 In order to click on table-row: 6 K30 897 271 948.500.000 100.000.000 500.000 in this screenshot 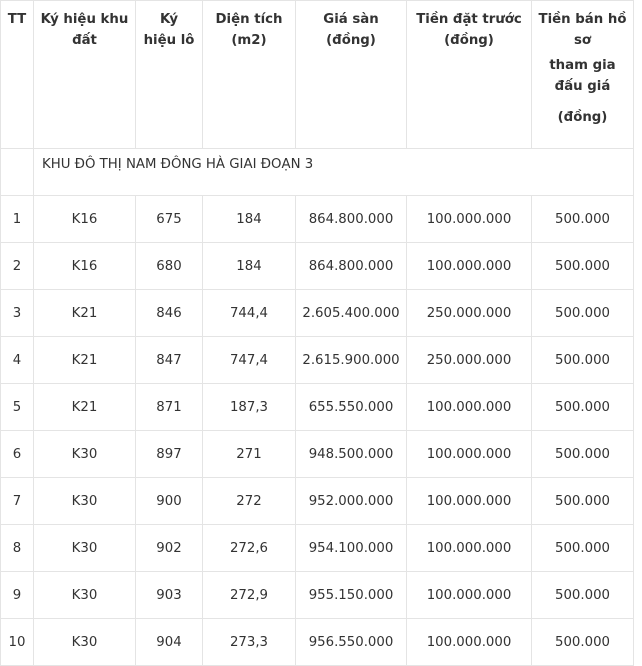, I will do `click(317, 454)`.